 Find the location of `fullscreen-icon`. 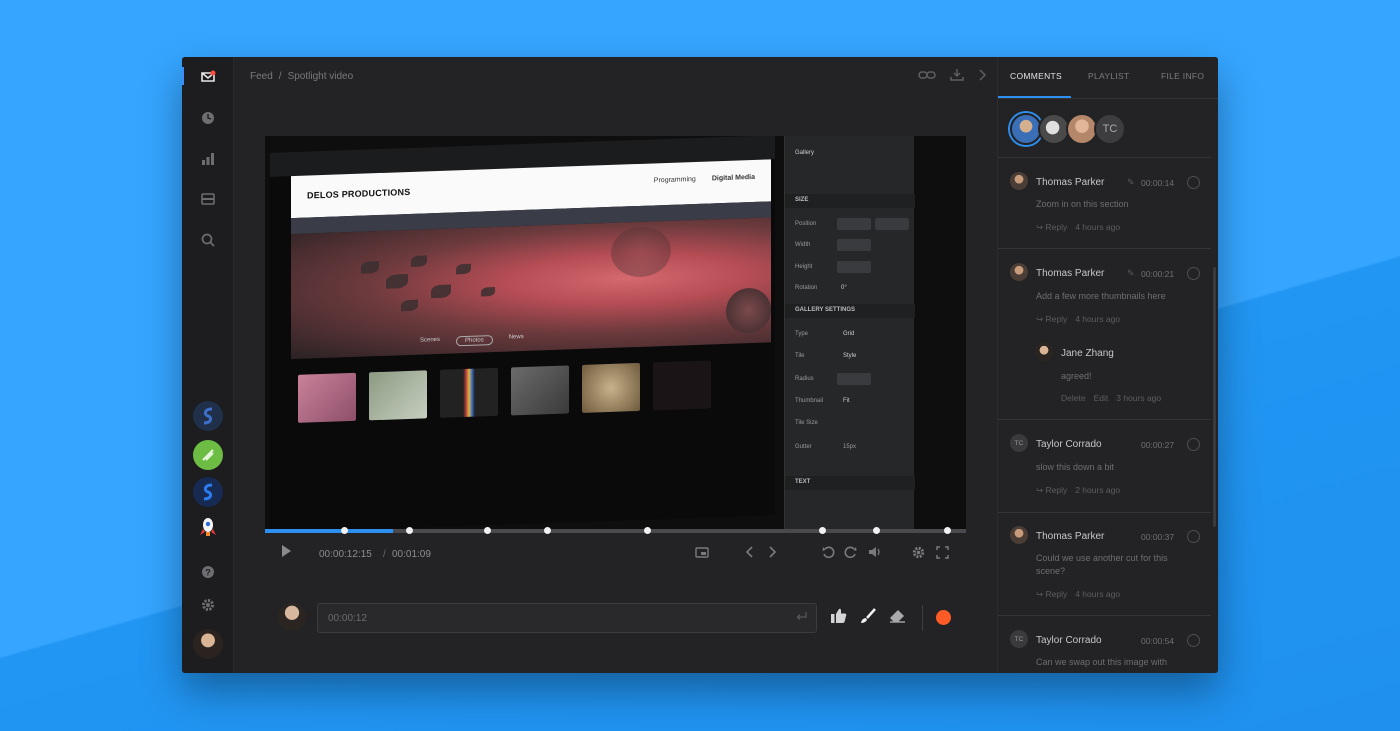

fullscreen-icon is located at coordinates (942, 554).